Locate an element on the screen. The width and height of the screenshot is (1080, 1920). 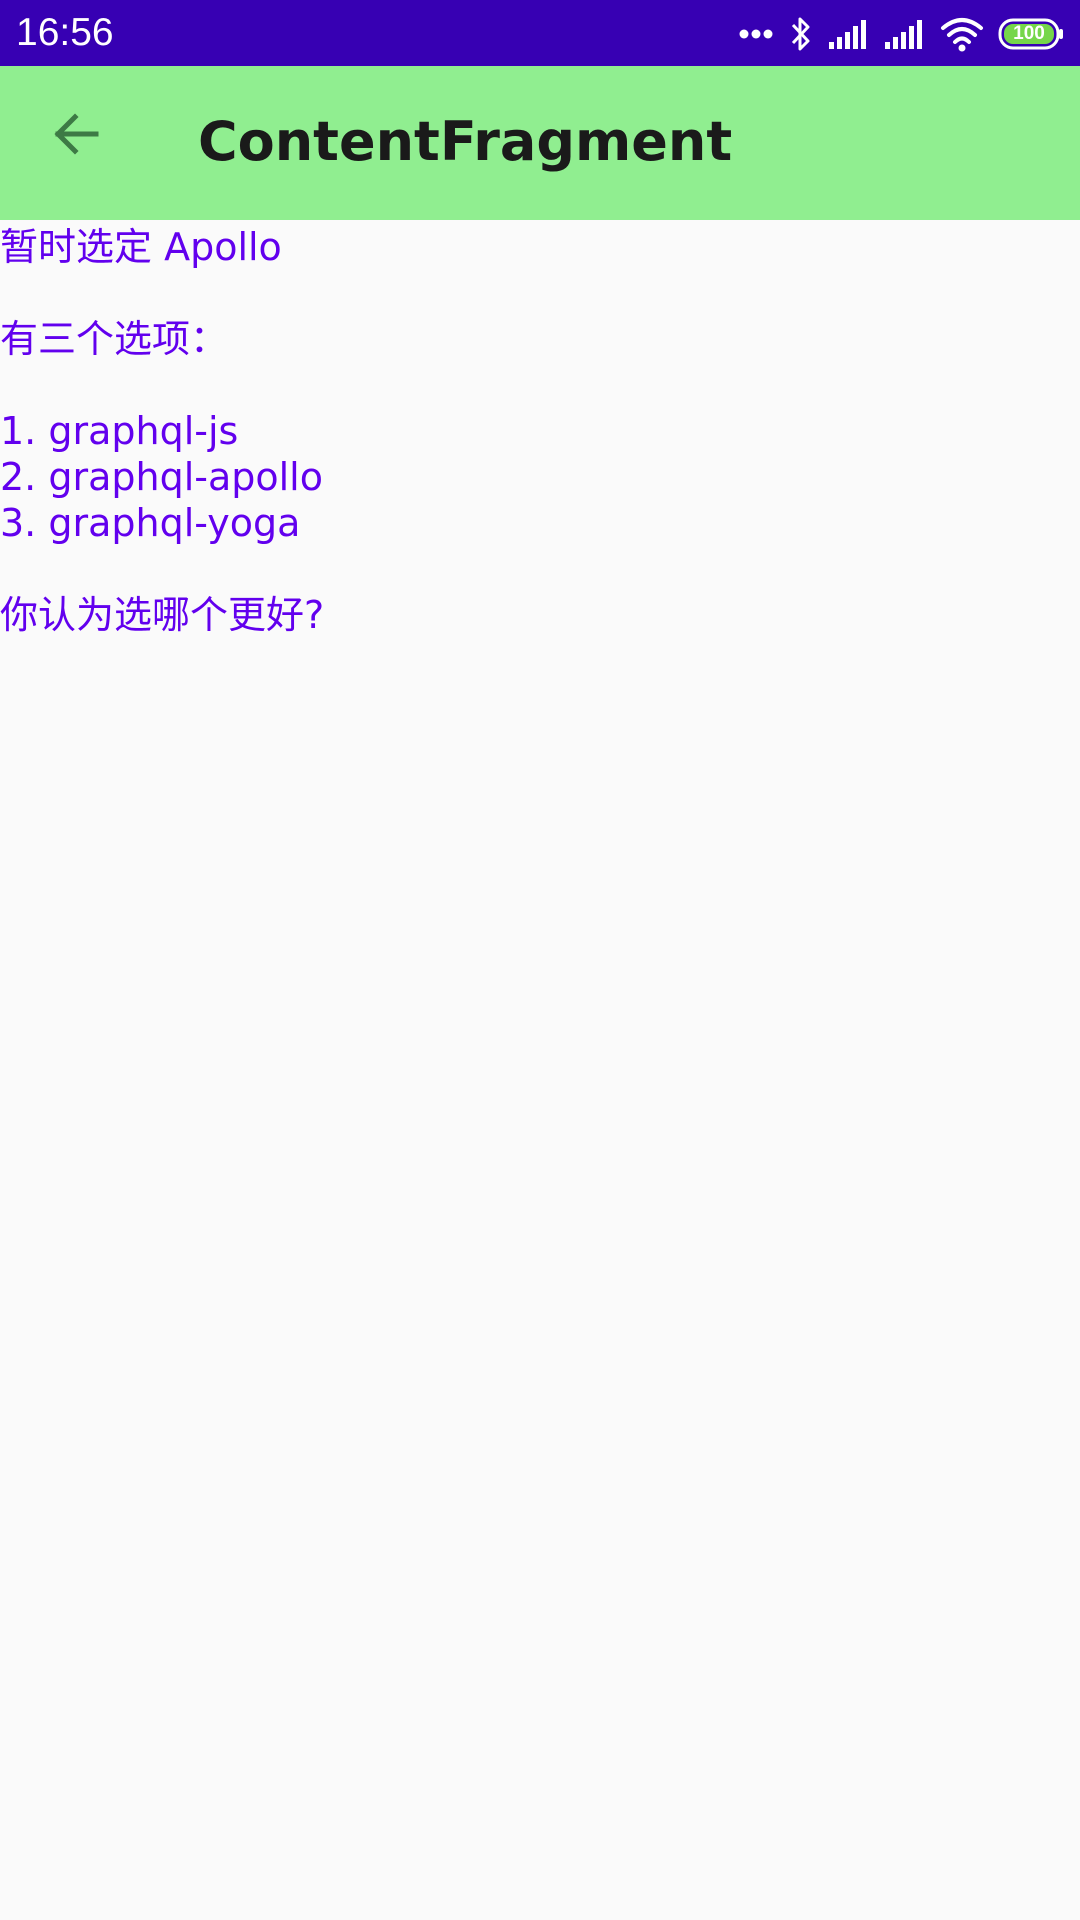
status-icons: 100 is located at coordinates (901, 34).